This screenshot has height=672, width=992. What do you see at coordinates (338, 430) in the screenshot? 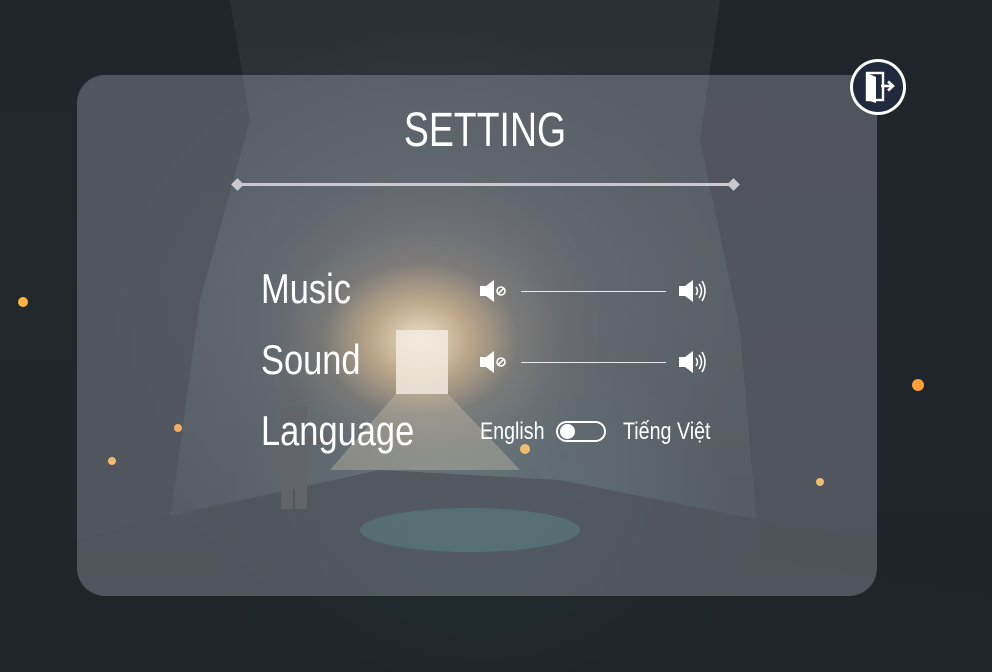
I see `language-label: Language` at bounding box center [338, 430].